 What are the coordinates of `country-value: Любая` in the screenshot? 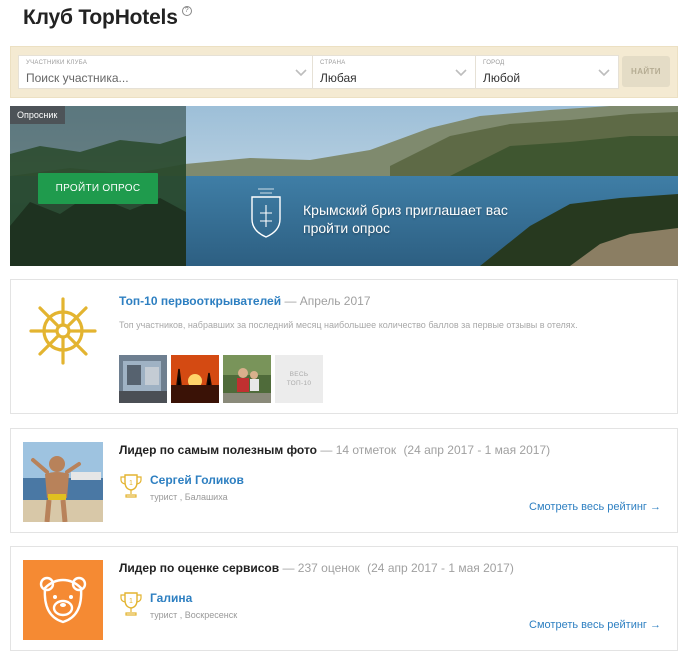 It's located at (338, 78).